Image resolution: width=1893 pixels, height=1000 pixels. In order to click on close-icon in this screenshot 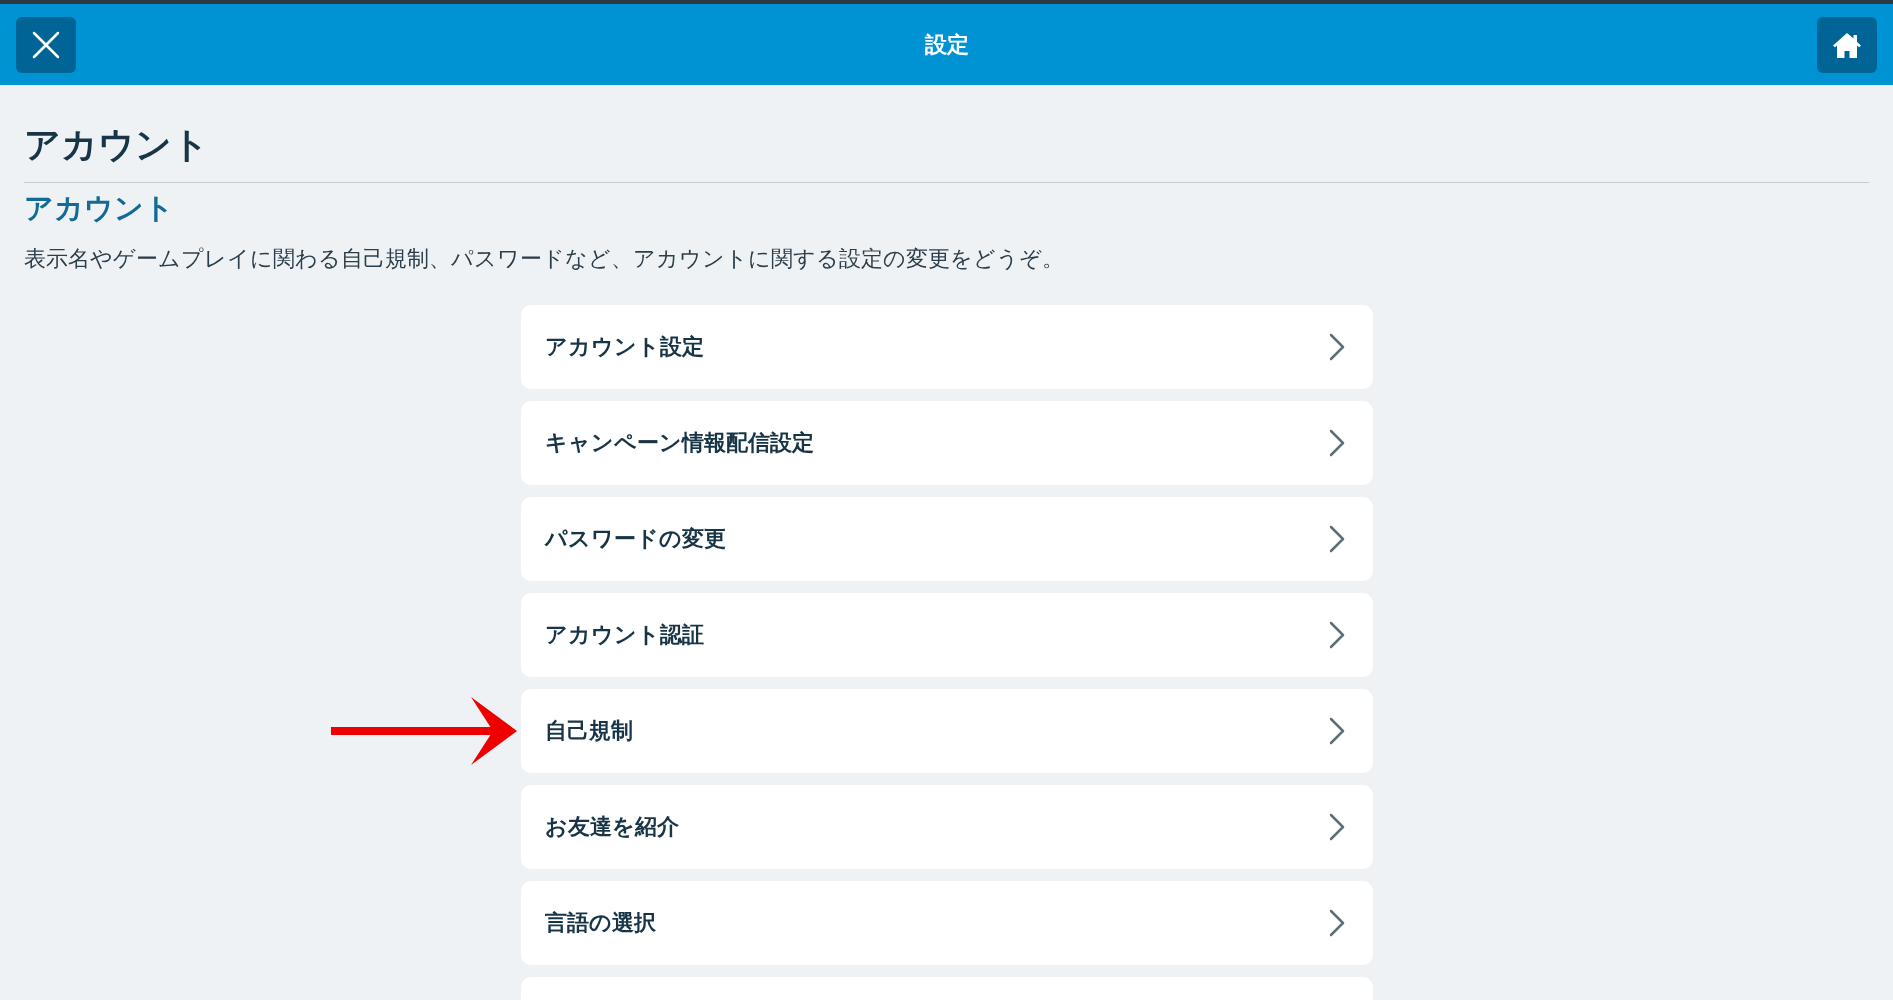, I will do `click(46, 44)`.